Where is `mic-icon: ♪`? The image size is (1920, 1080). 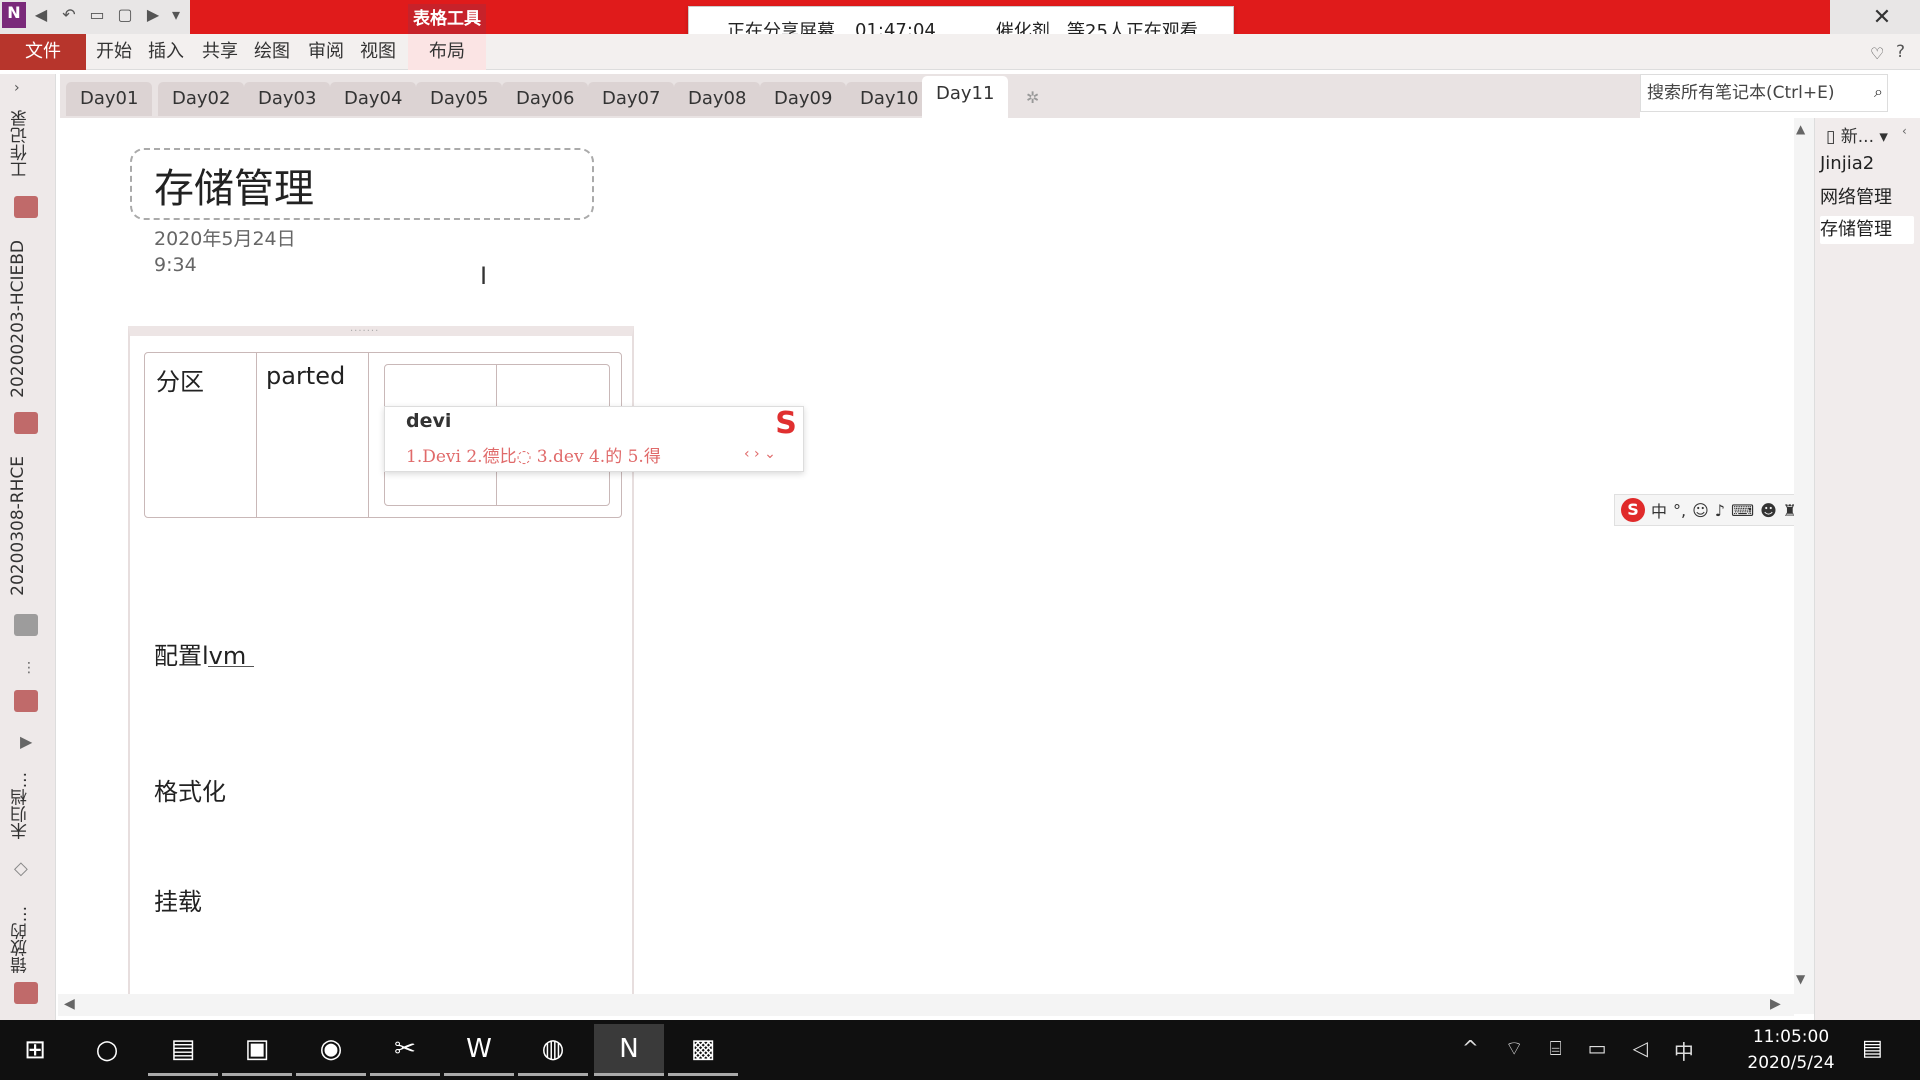
mic-icon: ♪ is located at coordinates (1720, 510).